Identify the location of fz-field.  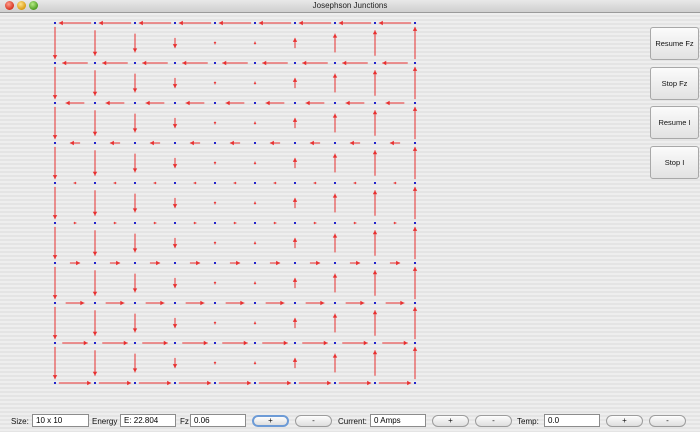
(218, 420).